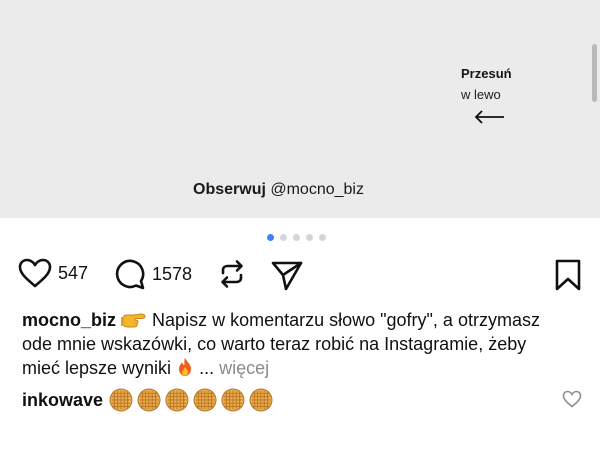  I want to click on repost-button, so click(232, 274).